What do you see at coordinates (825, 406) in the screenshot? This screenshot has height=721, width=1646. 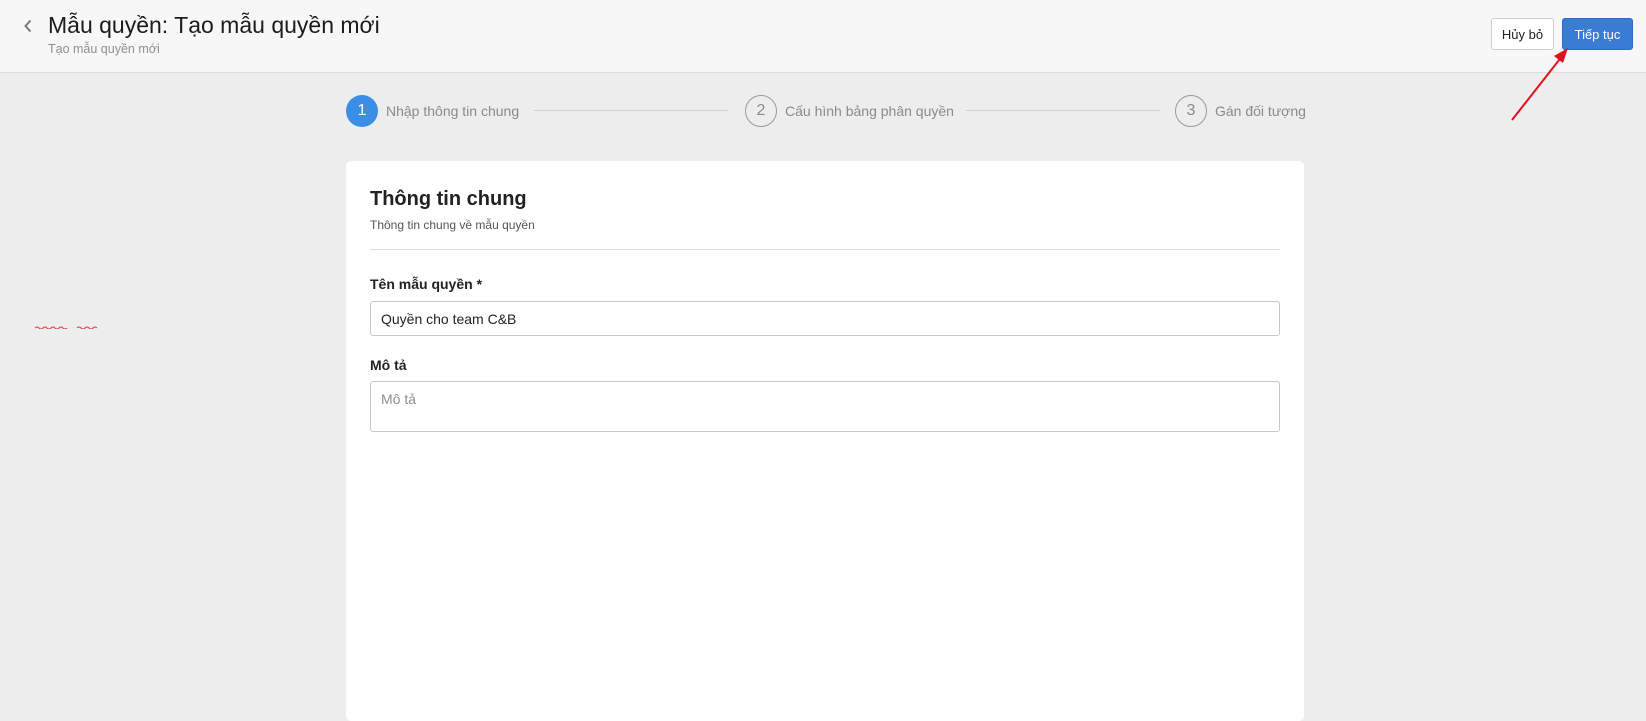 I see `description-textarea` at bounding box center [825, 406].